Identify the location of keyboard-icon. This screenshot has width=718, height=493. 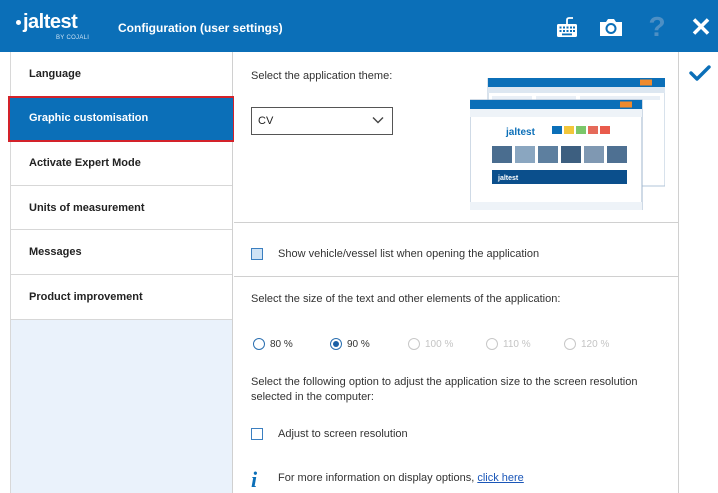
(567, 27).